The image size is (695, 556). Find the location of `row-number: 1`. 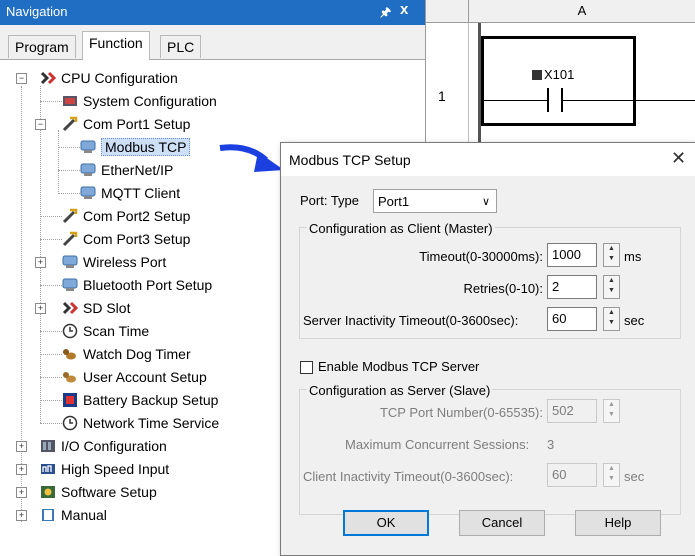

row-number: 1 is located at coordinates (442, 96).